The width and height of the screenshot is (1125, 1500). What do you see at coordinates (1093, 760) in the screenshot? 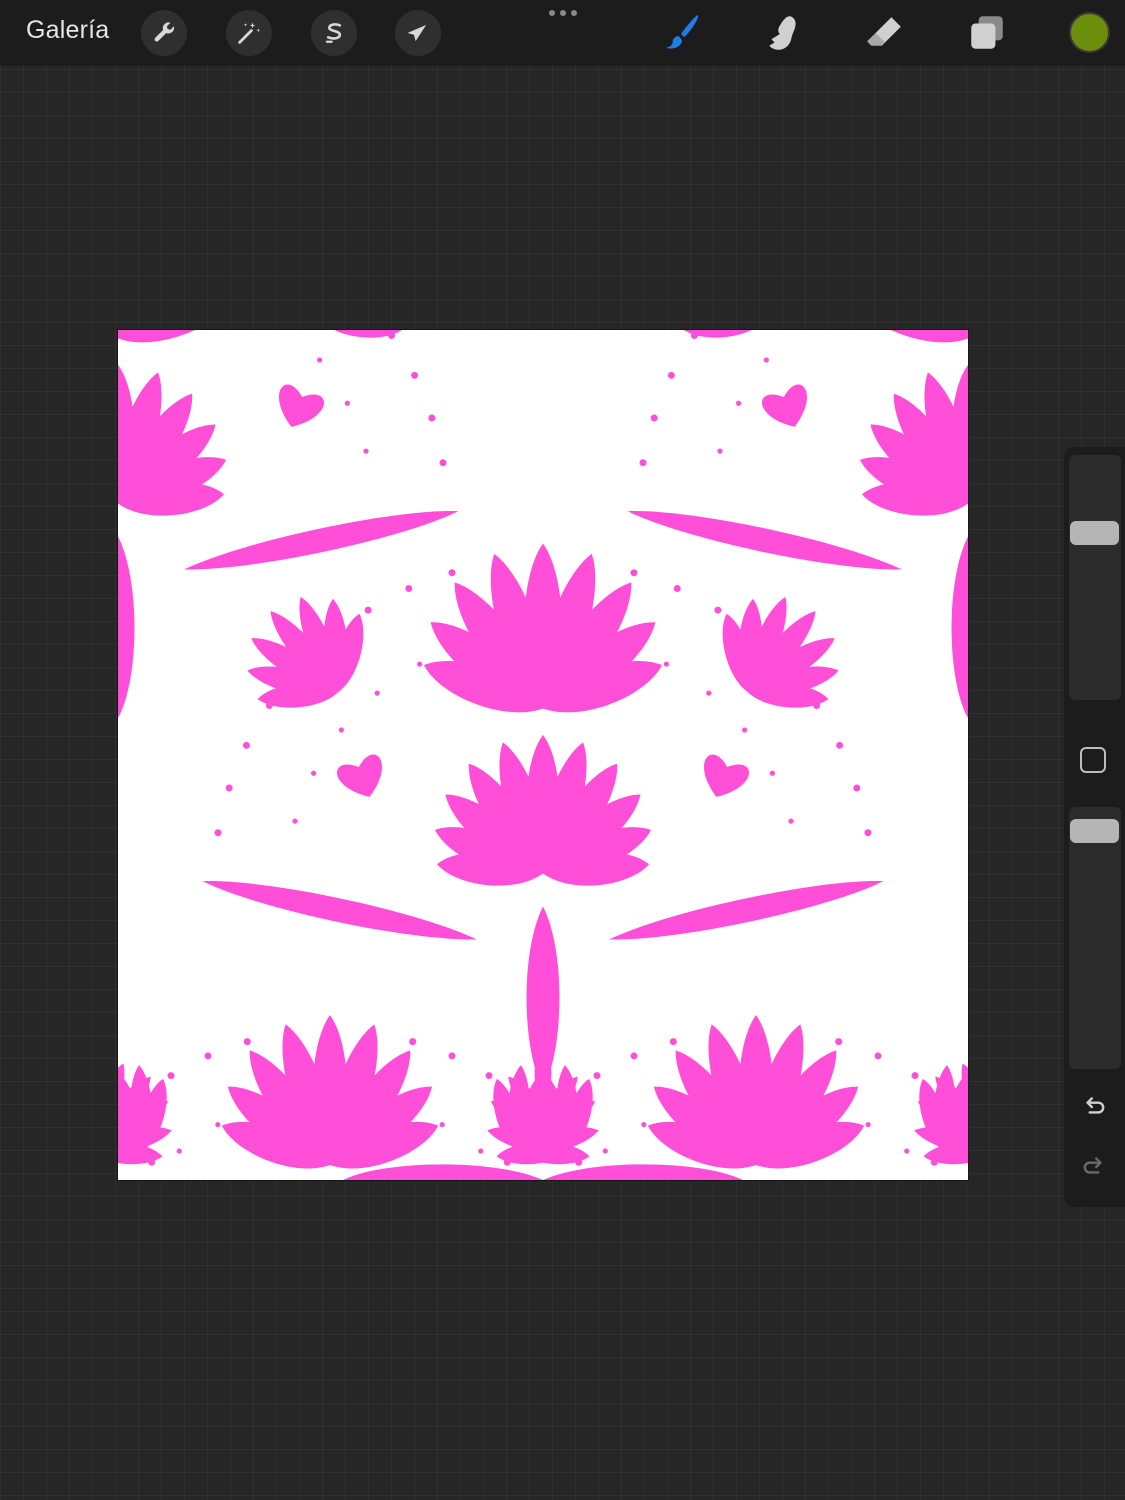
I see `square-icon` at bounding box center [1093, 760].